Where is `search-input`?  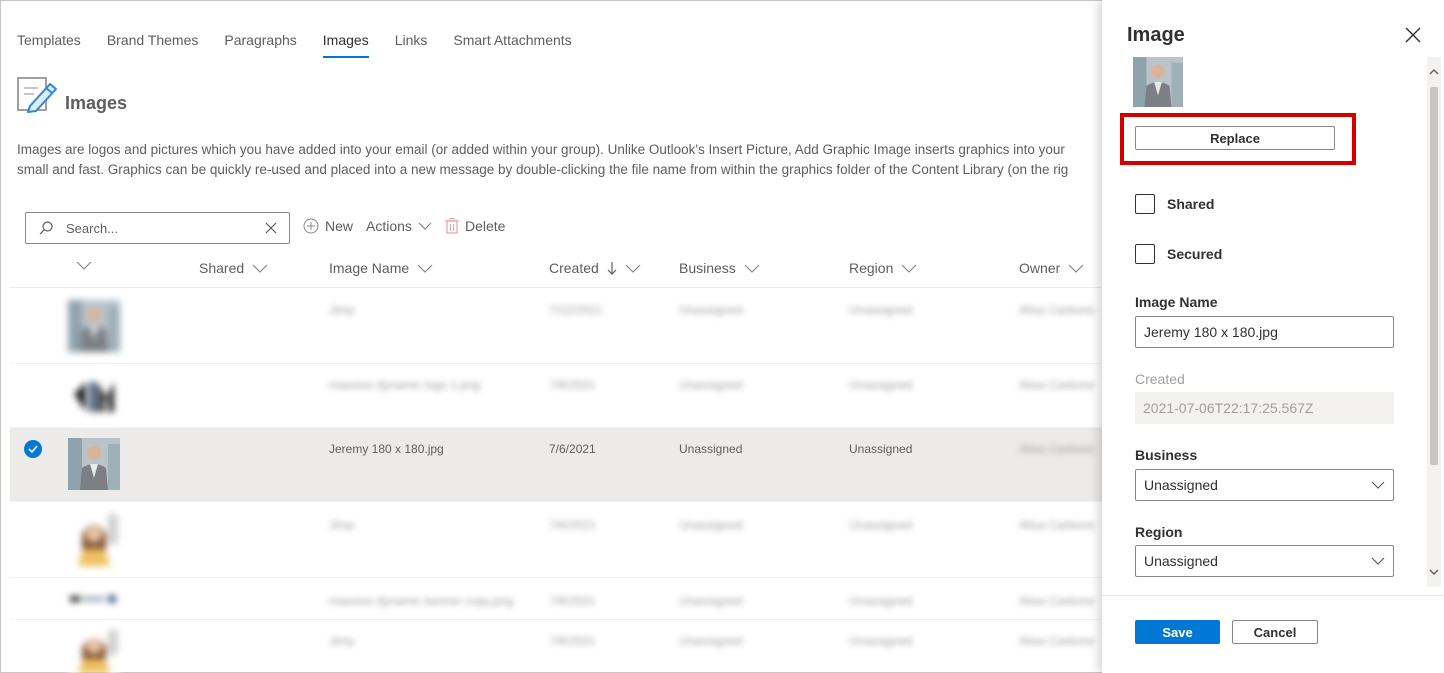 search-input is located at coordinates (159, 228).